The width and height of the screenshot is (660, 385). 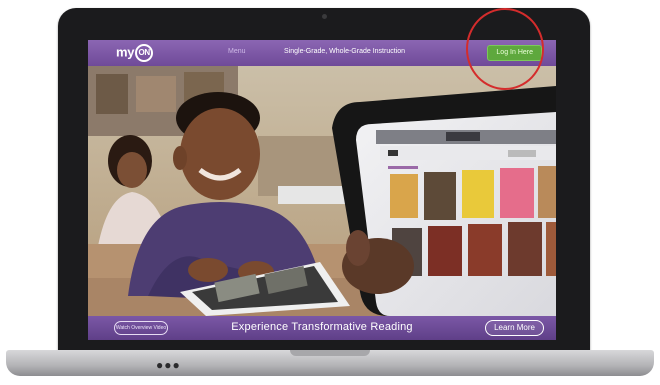 I want to click on keyboard-dots-icon: ●●●, so click(x=168, y=365).